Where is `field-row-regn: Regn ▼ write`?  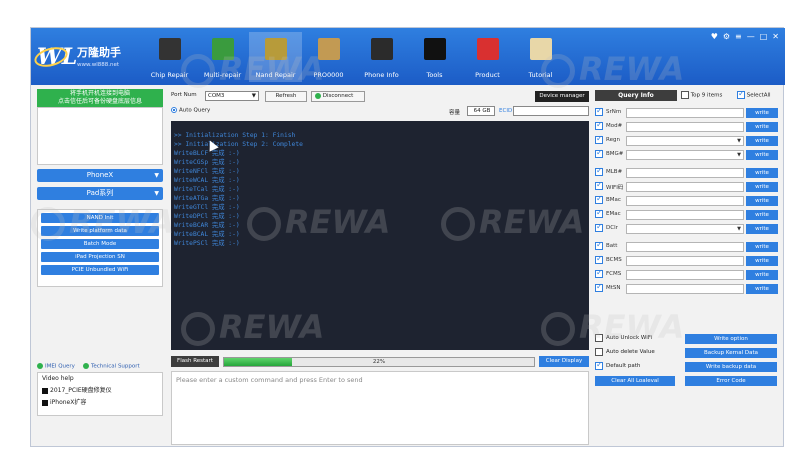 field-row-regn: Regn ▼ write is located at coordinates (687, 140).